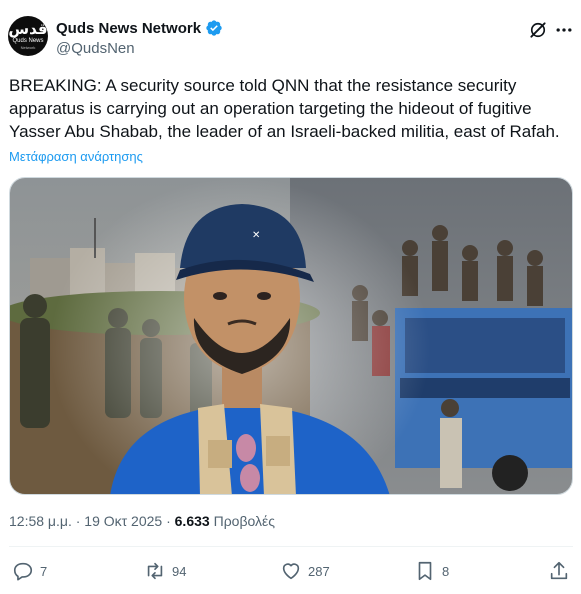 The width and height of the screenshot is (581, 594). What do you see at coordinates (538, 30) in the screenshot?
I see `grok-icon` at bounding box center [538, 30].